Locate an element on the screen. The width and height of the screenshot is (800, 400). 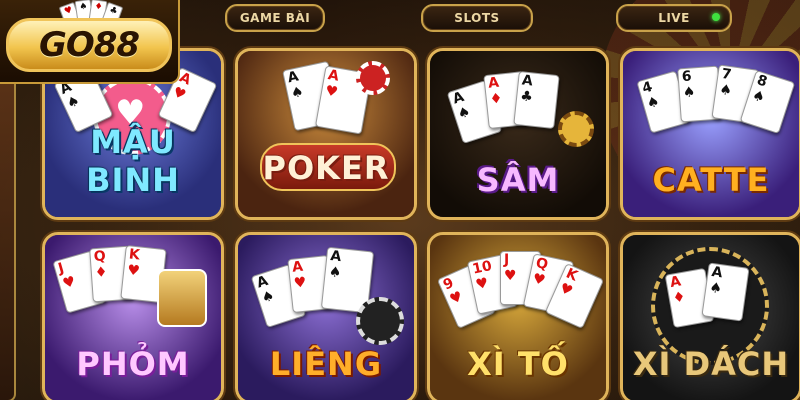
playing-card: A ♣ is located at coordinates (536, 100).